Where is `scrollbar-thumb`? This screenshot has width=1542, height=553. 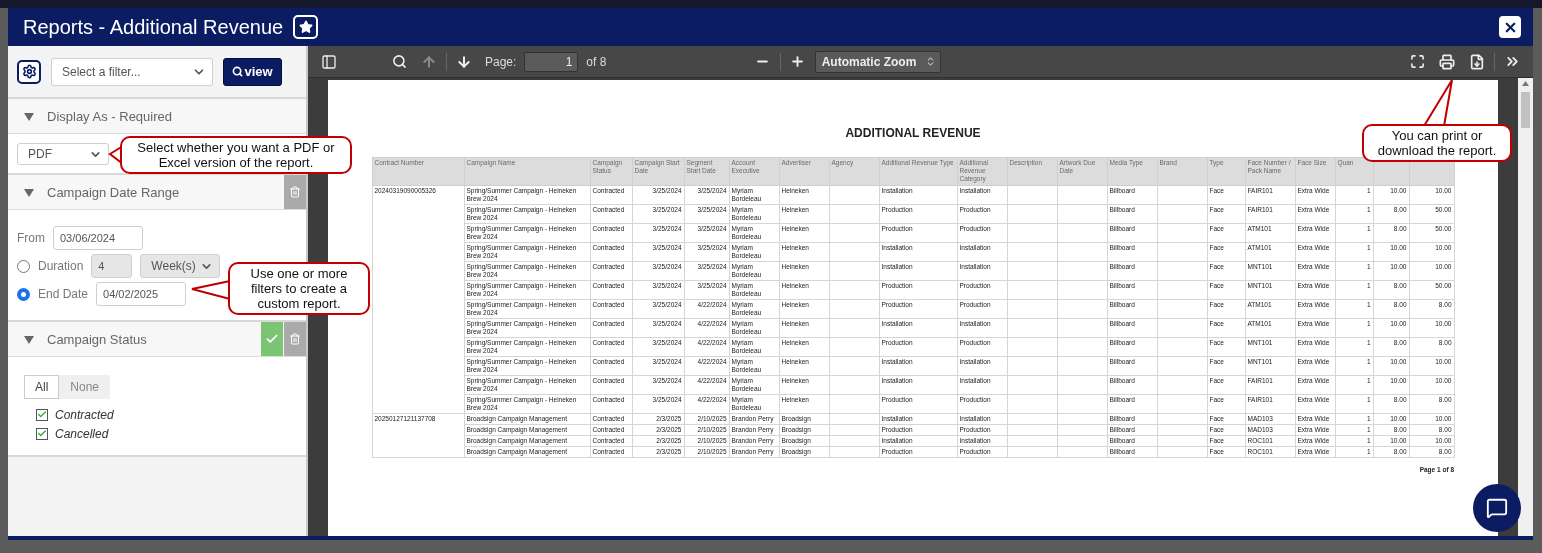
scrollbar-thumb is located at coordinates (1525, 110).